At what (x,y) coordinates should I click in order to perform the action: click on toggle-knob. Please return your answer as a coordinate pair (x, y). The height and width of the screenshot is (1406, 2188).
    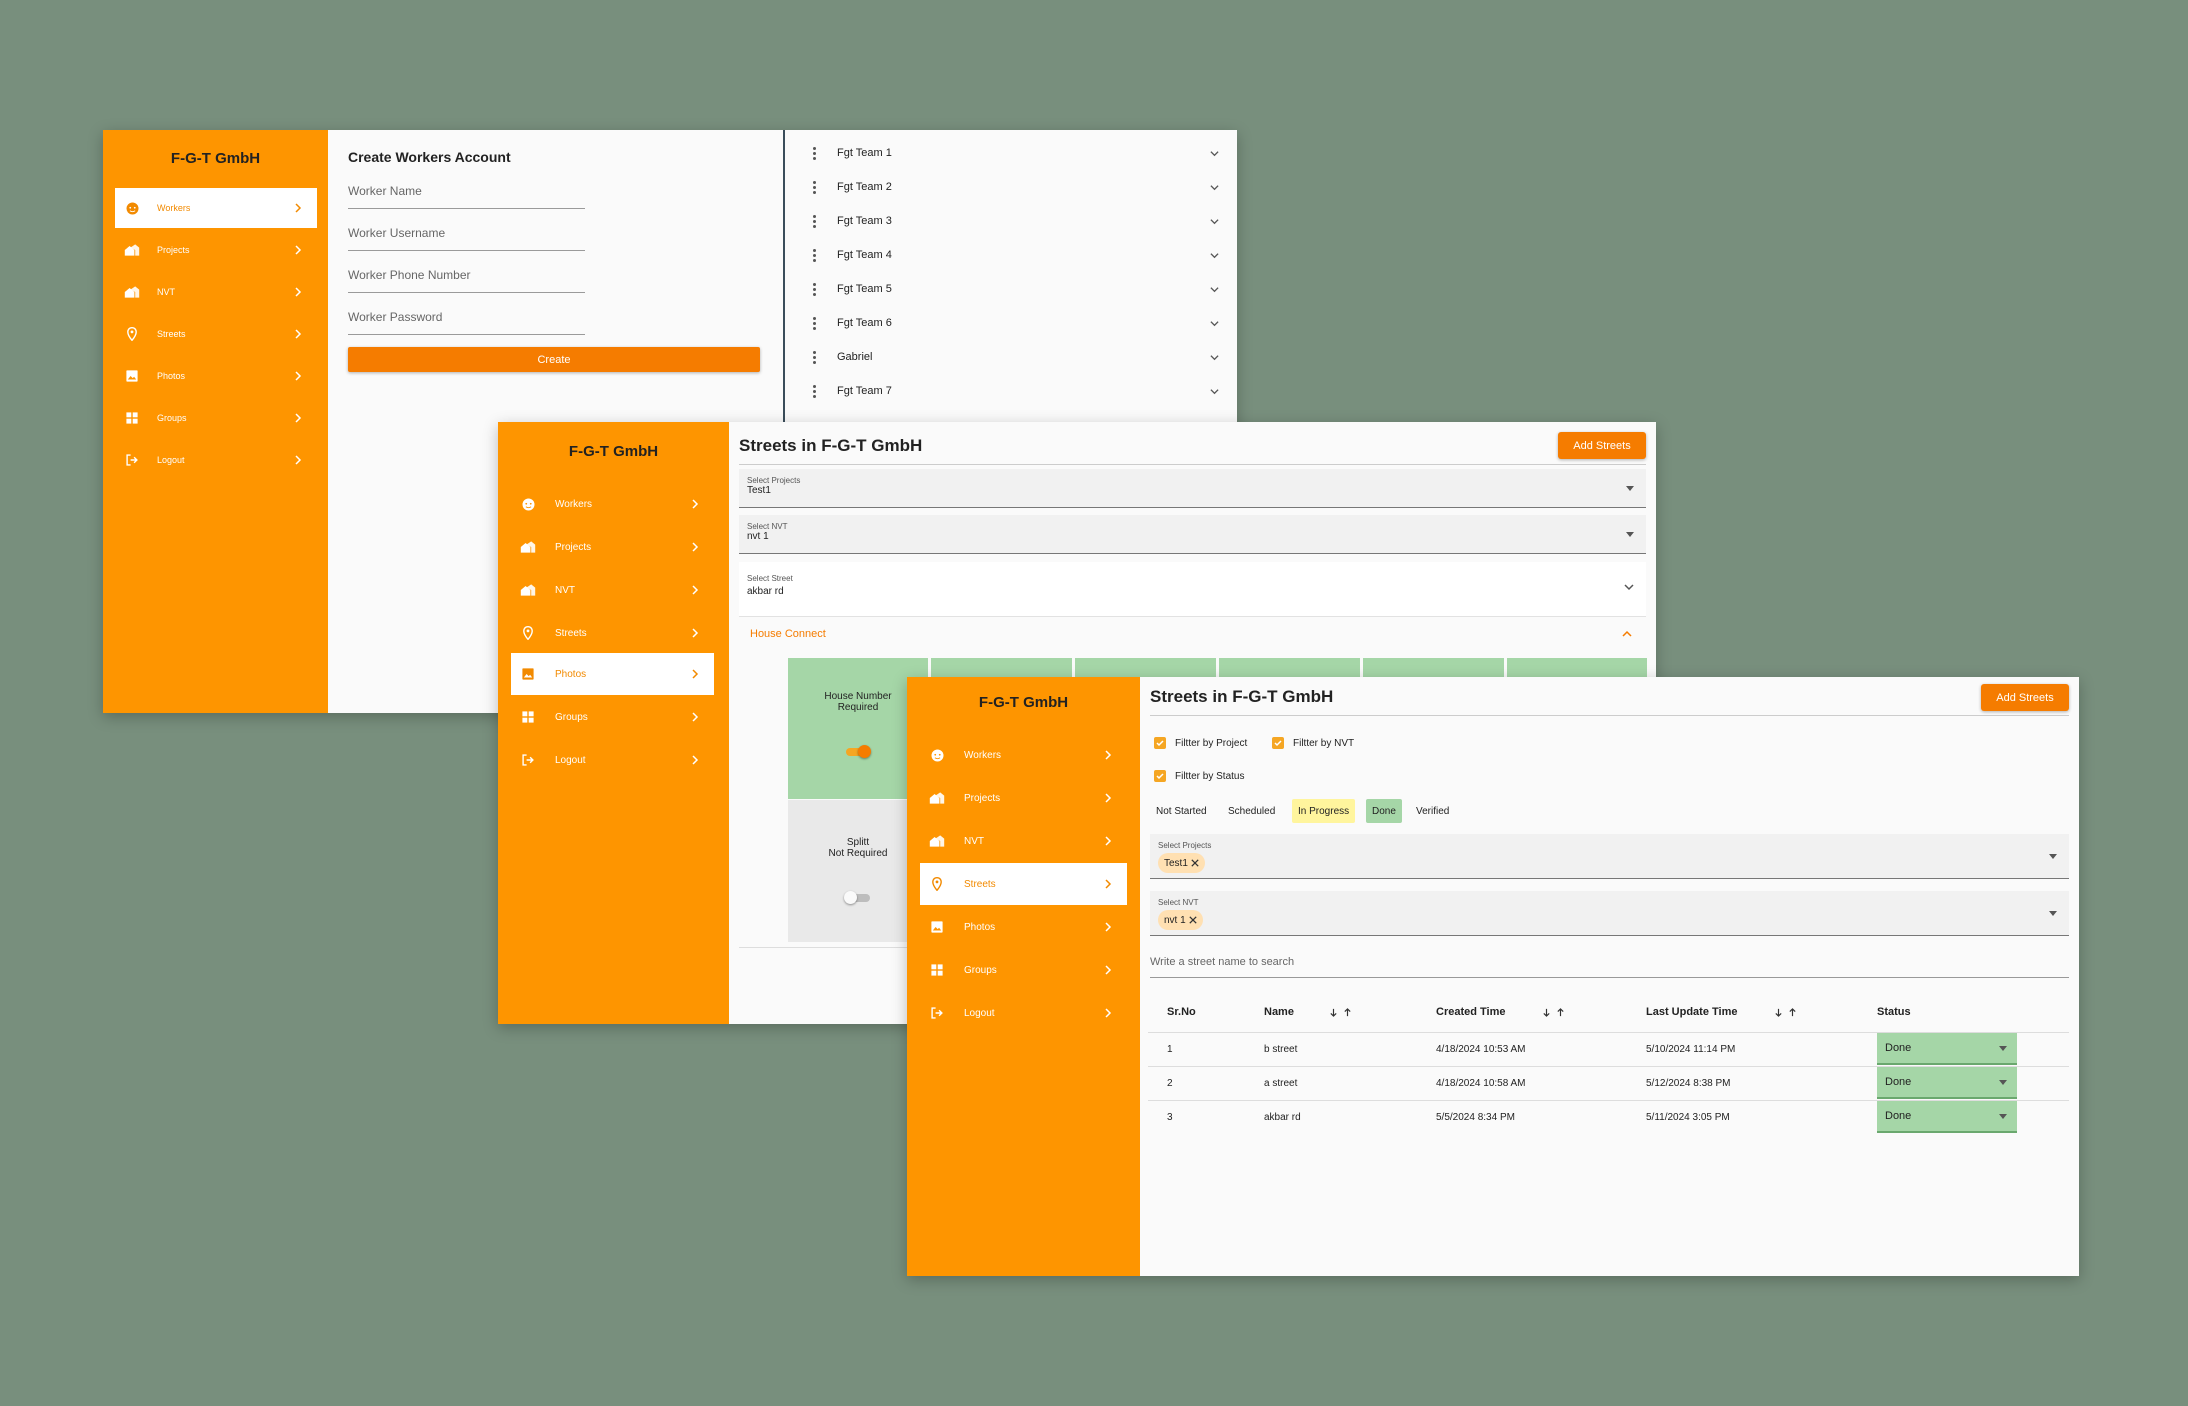
    Looking at the image, I should click on (850, 897).